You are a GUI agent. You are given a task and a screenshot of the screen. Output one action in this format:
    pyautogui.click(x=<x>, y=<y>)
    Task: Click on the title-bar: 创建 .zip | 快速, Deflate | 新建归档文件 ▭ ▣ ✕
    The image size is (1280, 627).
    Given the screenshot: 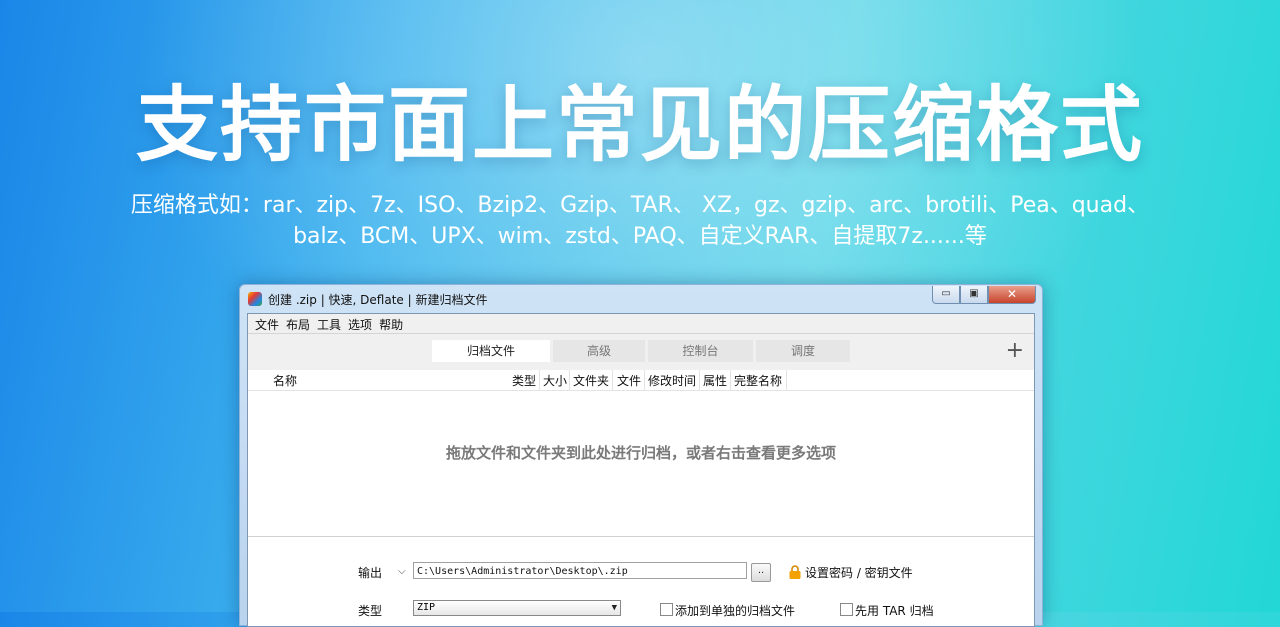 What is the action you would take?
    pyautogui.click(x=641, y=299)
    